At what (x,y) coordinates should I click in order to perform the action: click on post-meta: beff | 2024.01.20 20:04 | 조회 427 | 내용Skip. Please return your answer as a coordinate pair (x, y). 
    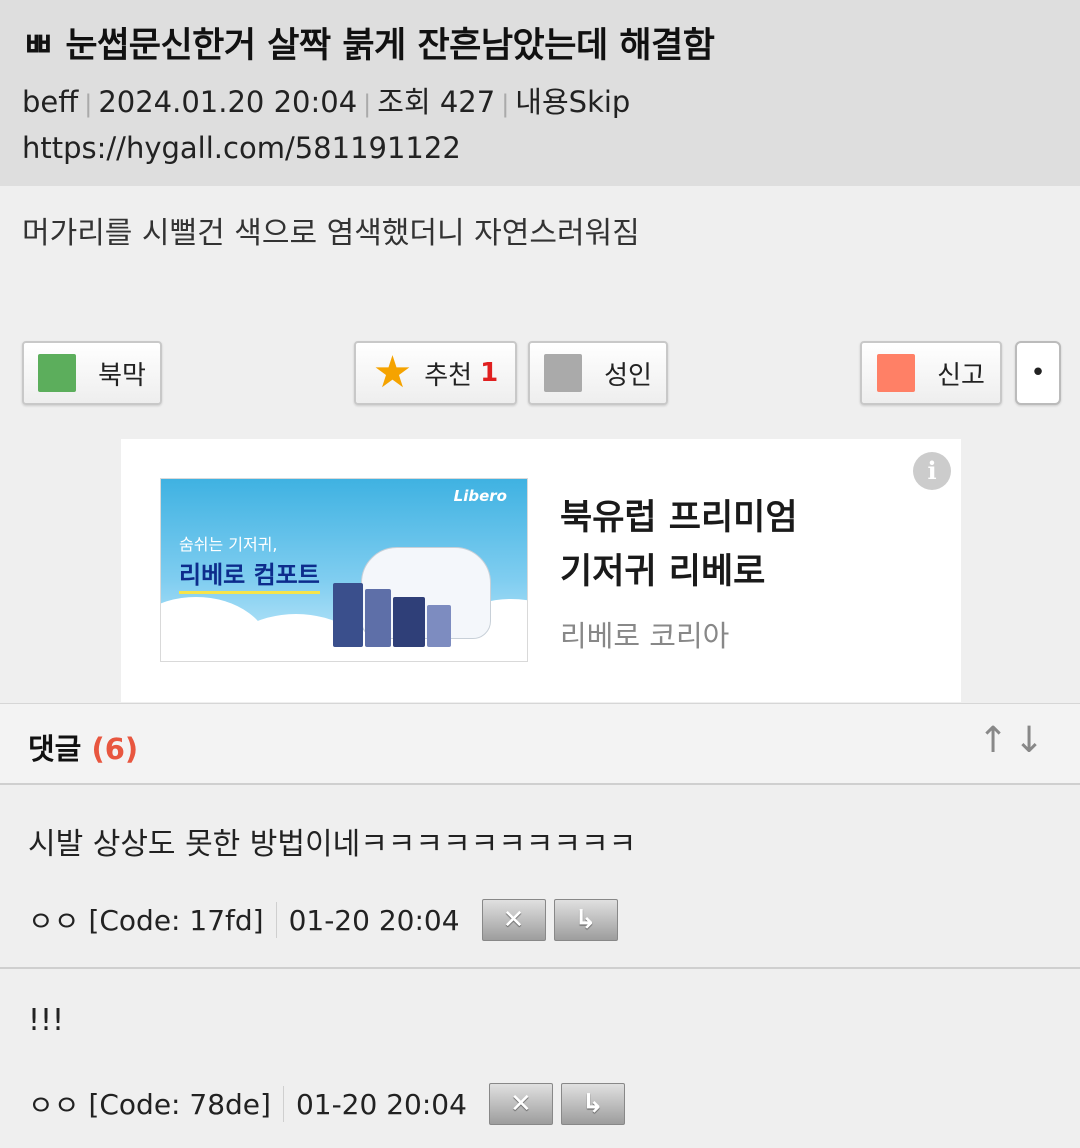
    Looking at the image, I should click on (540, 103).